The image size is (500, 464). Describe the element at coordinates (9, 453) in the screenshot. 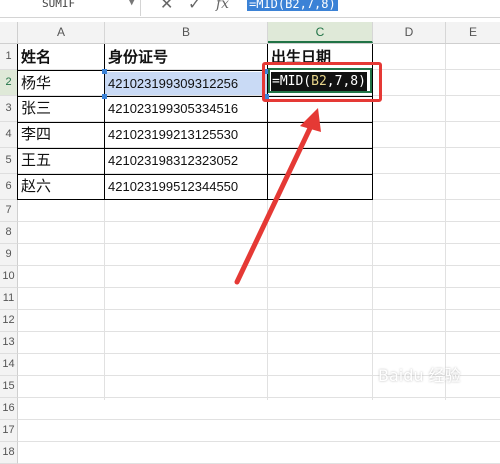

I see `row-header-18: 18` at that location.